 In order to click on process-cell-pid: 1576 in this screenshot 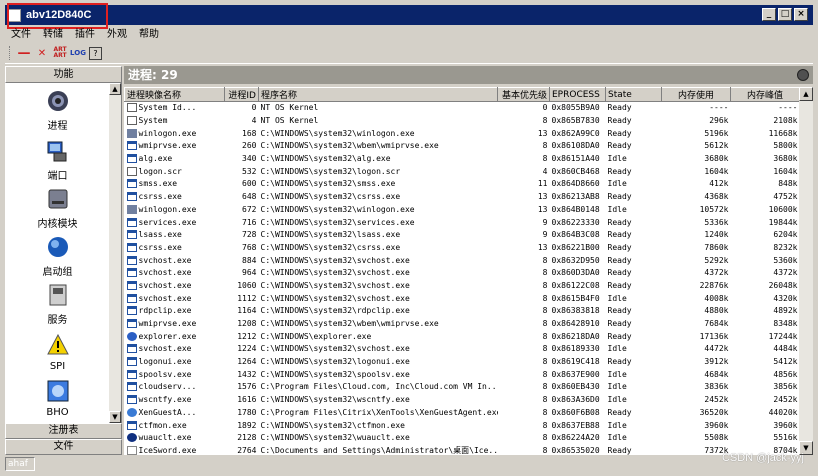, I will do `click(247, 387)`.